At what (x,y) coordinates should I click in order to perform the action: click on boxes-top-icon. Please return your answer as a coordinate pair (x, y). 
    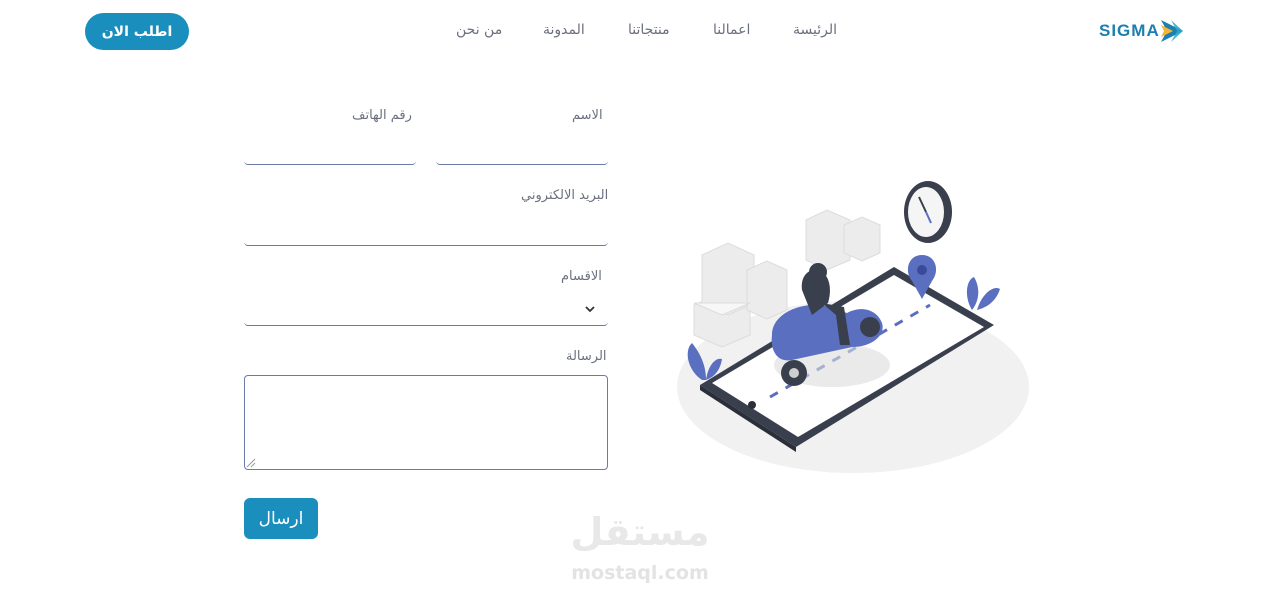
    Looking at the image, I should click on (843, 240).